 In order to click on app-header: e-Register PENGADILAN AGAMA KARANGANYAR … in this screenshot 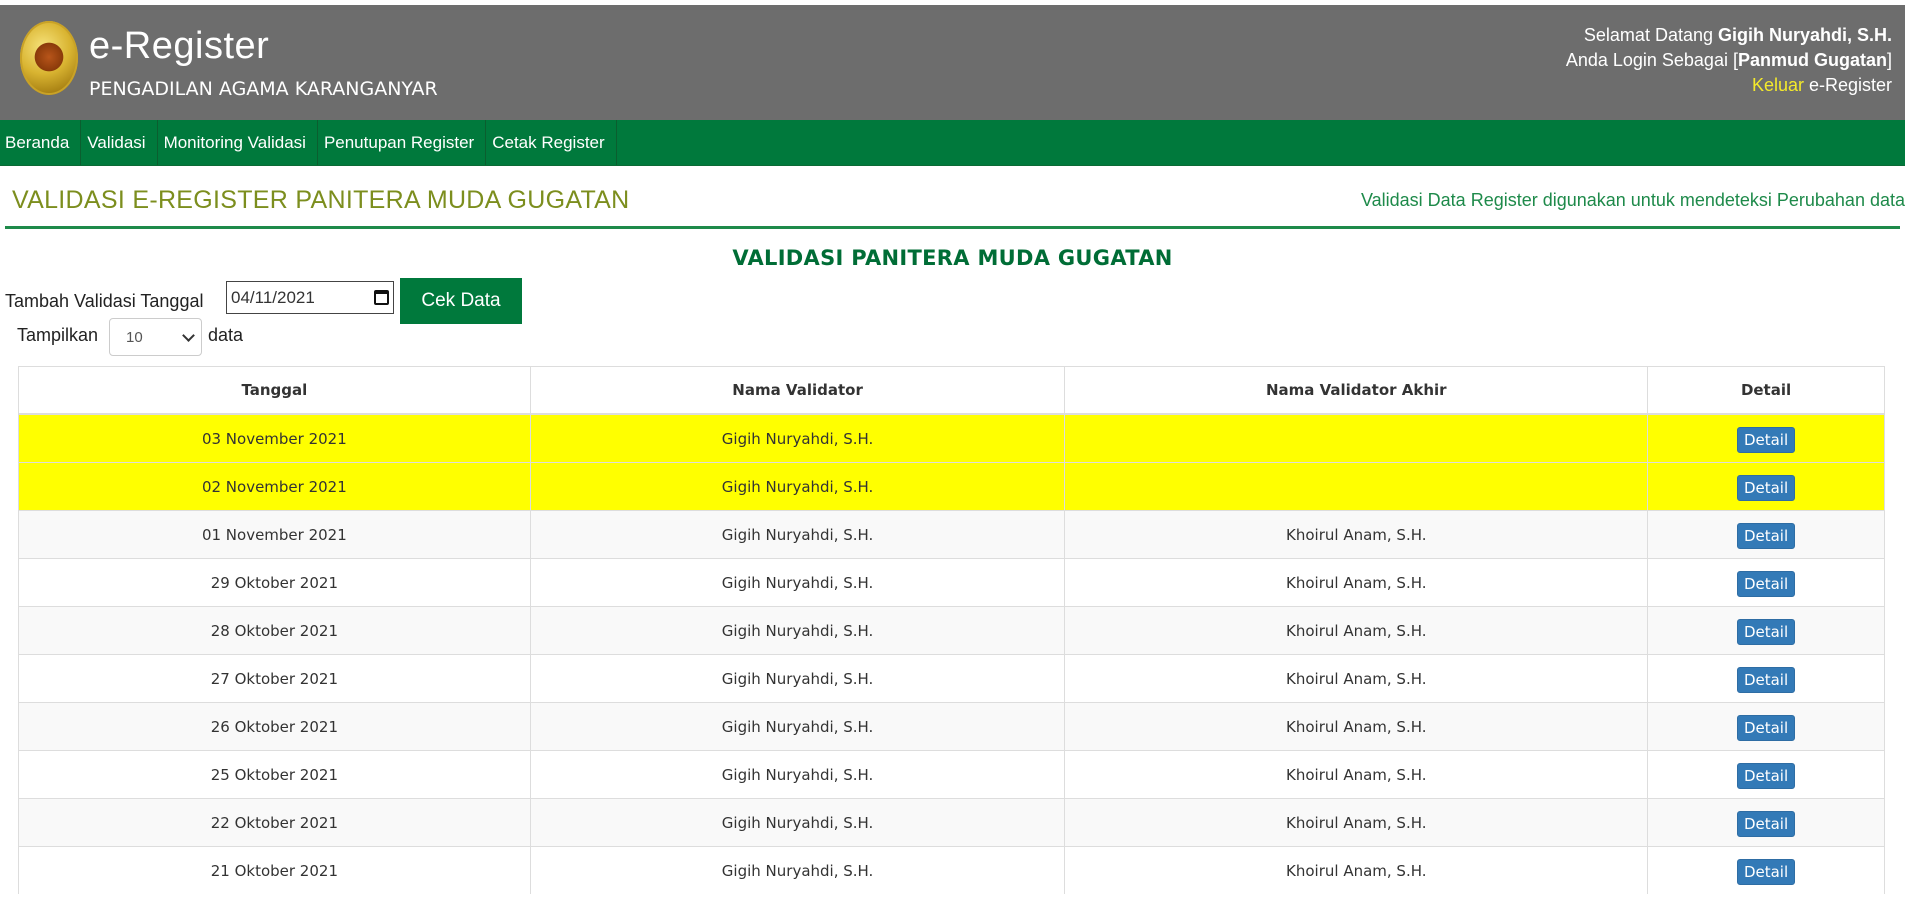, I will do `click(952, 62)`.